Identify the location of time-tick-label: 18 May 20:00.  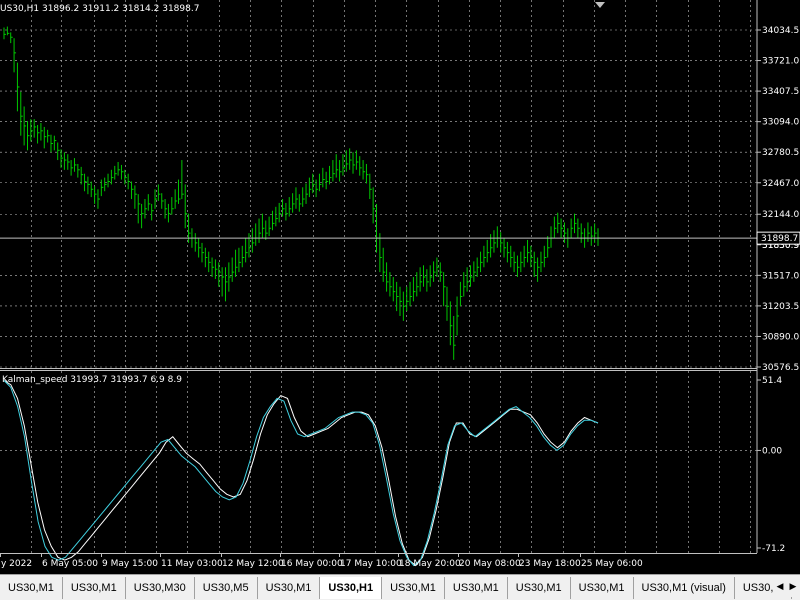
(430, 564).